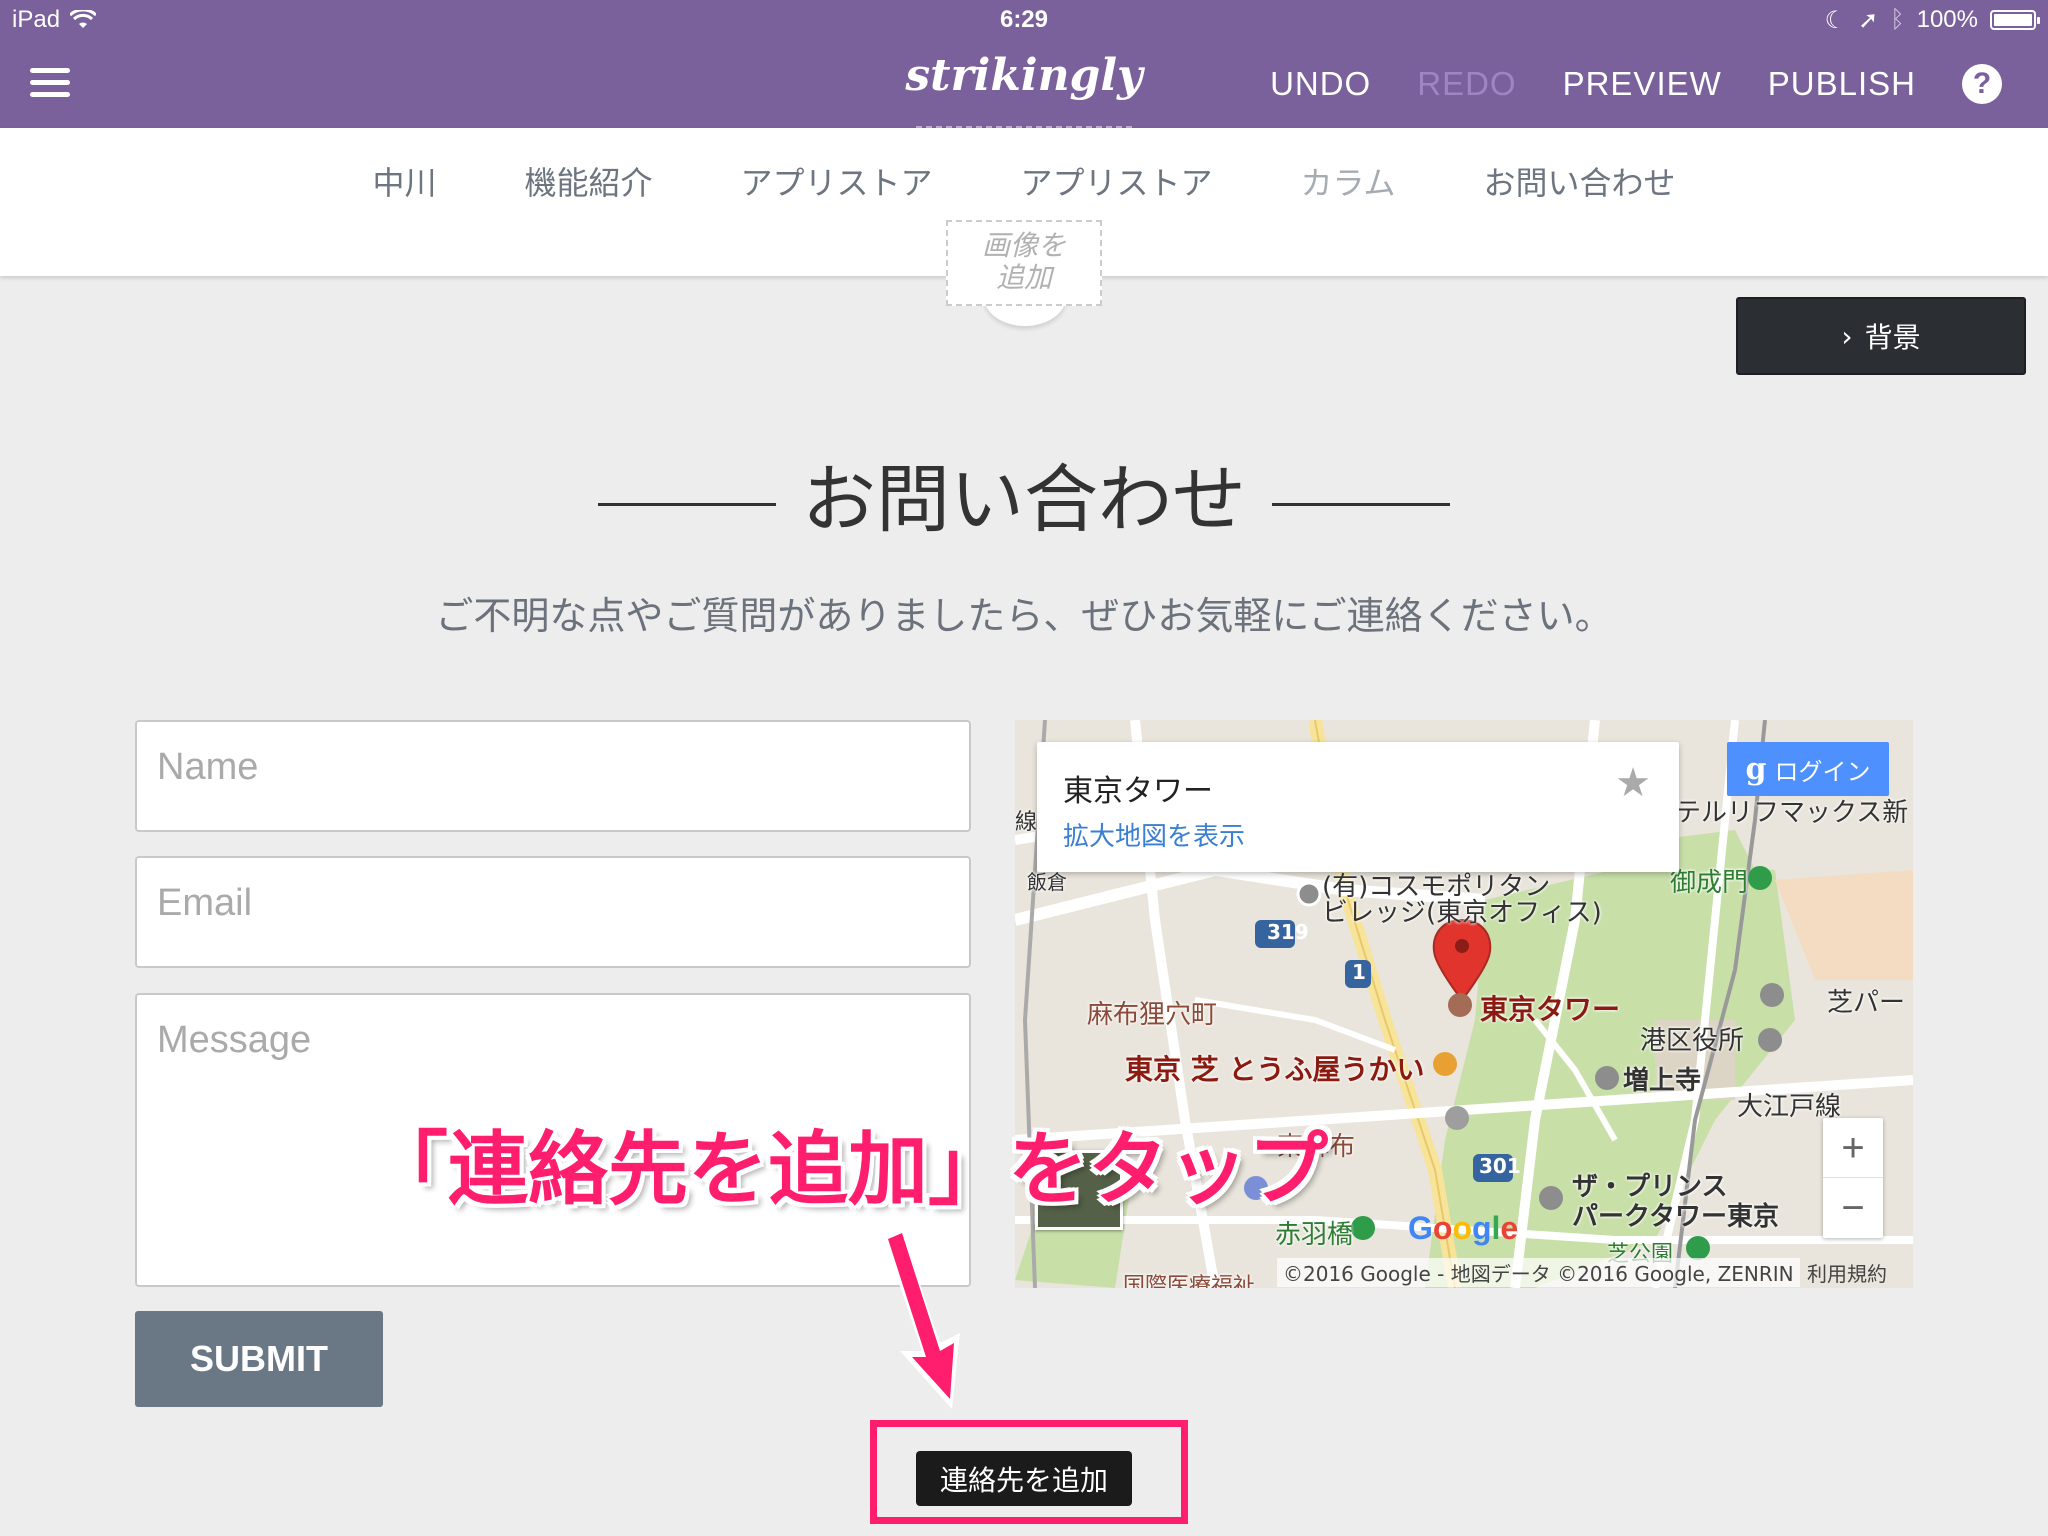 Image resolution: width=2048 pixels, height=1536 pixels. Describe the element at coordinates (1835, 20) in the screenshot. I see `moon-icon: ☾` at that location.